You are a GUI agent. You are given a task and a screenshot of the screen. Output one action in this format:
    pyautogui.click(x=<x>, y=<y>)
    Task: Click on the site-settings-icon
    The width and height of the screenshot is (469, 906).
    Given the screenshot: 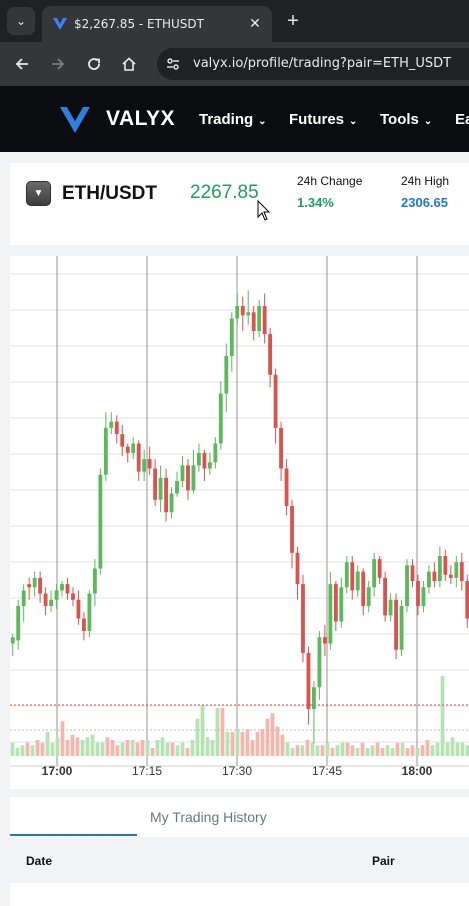 What is the action you would take?
    pyautogui.click(x=173, y=64)
    